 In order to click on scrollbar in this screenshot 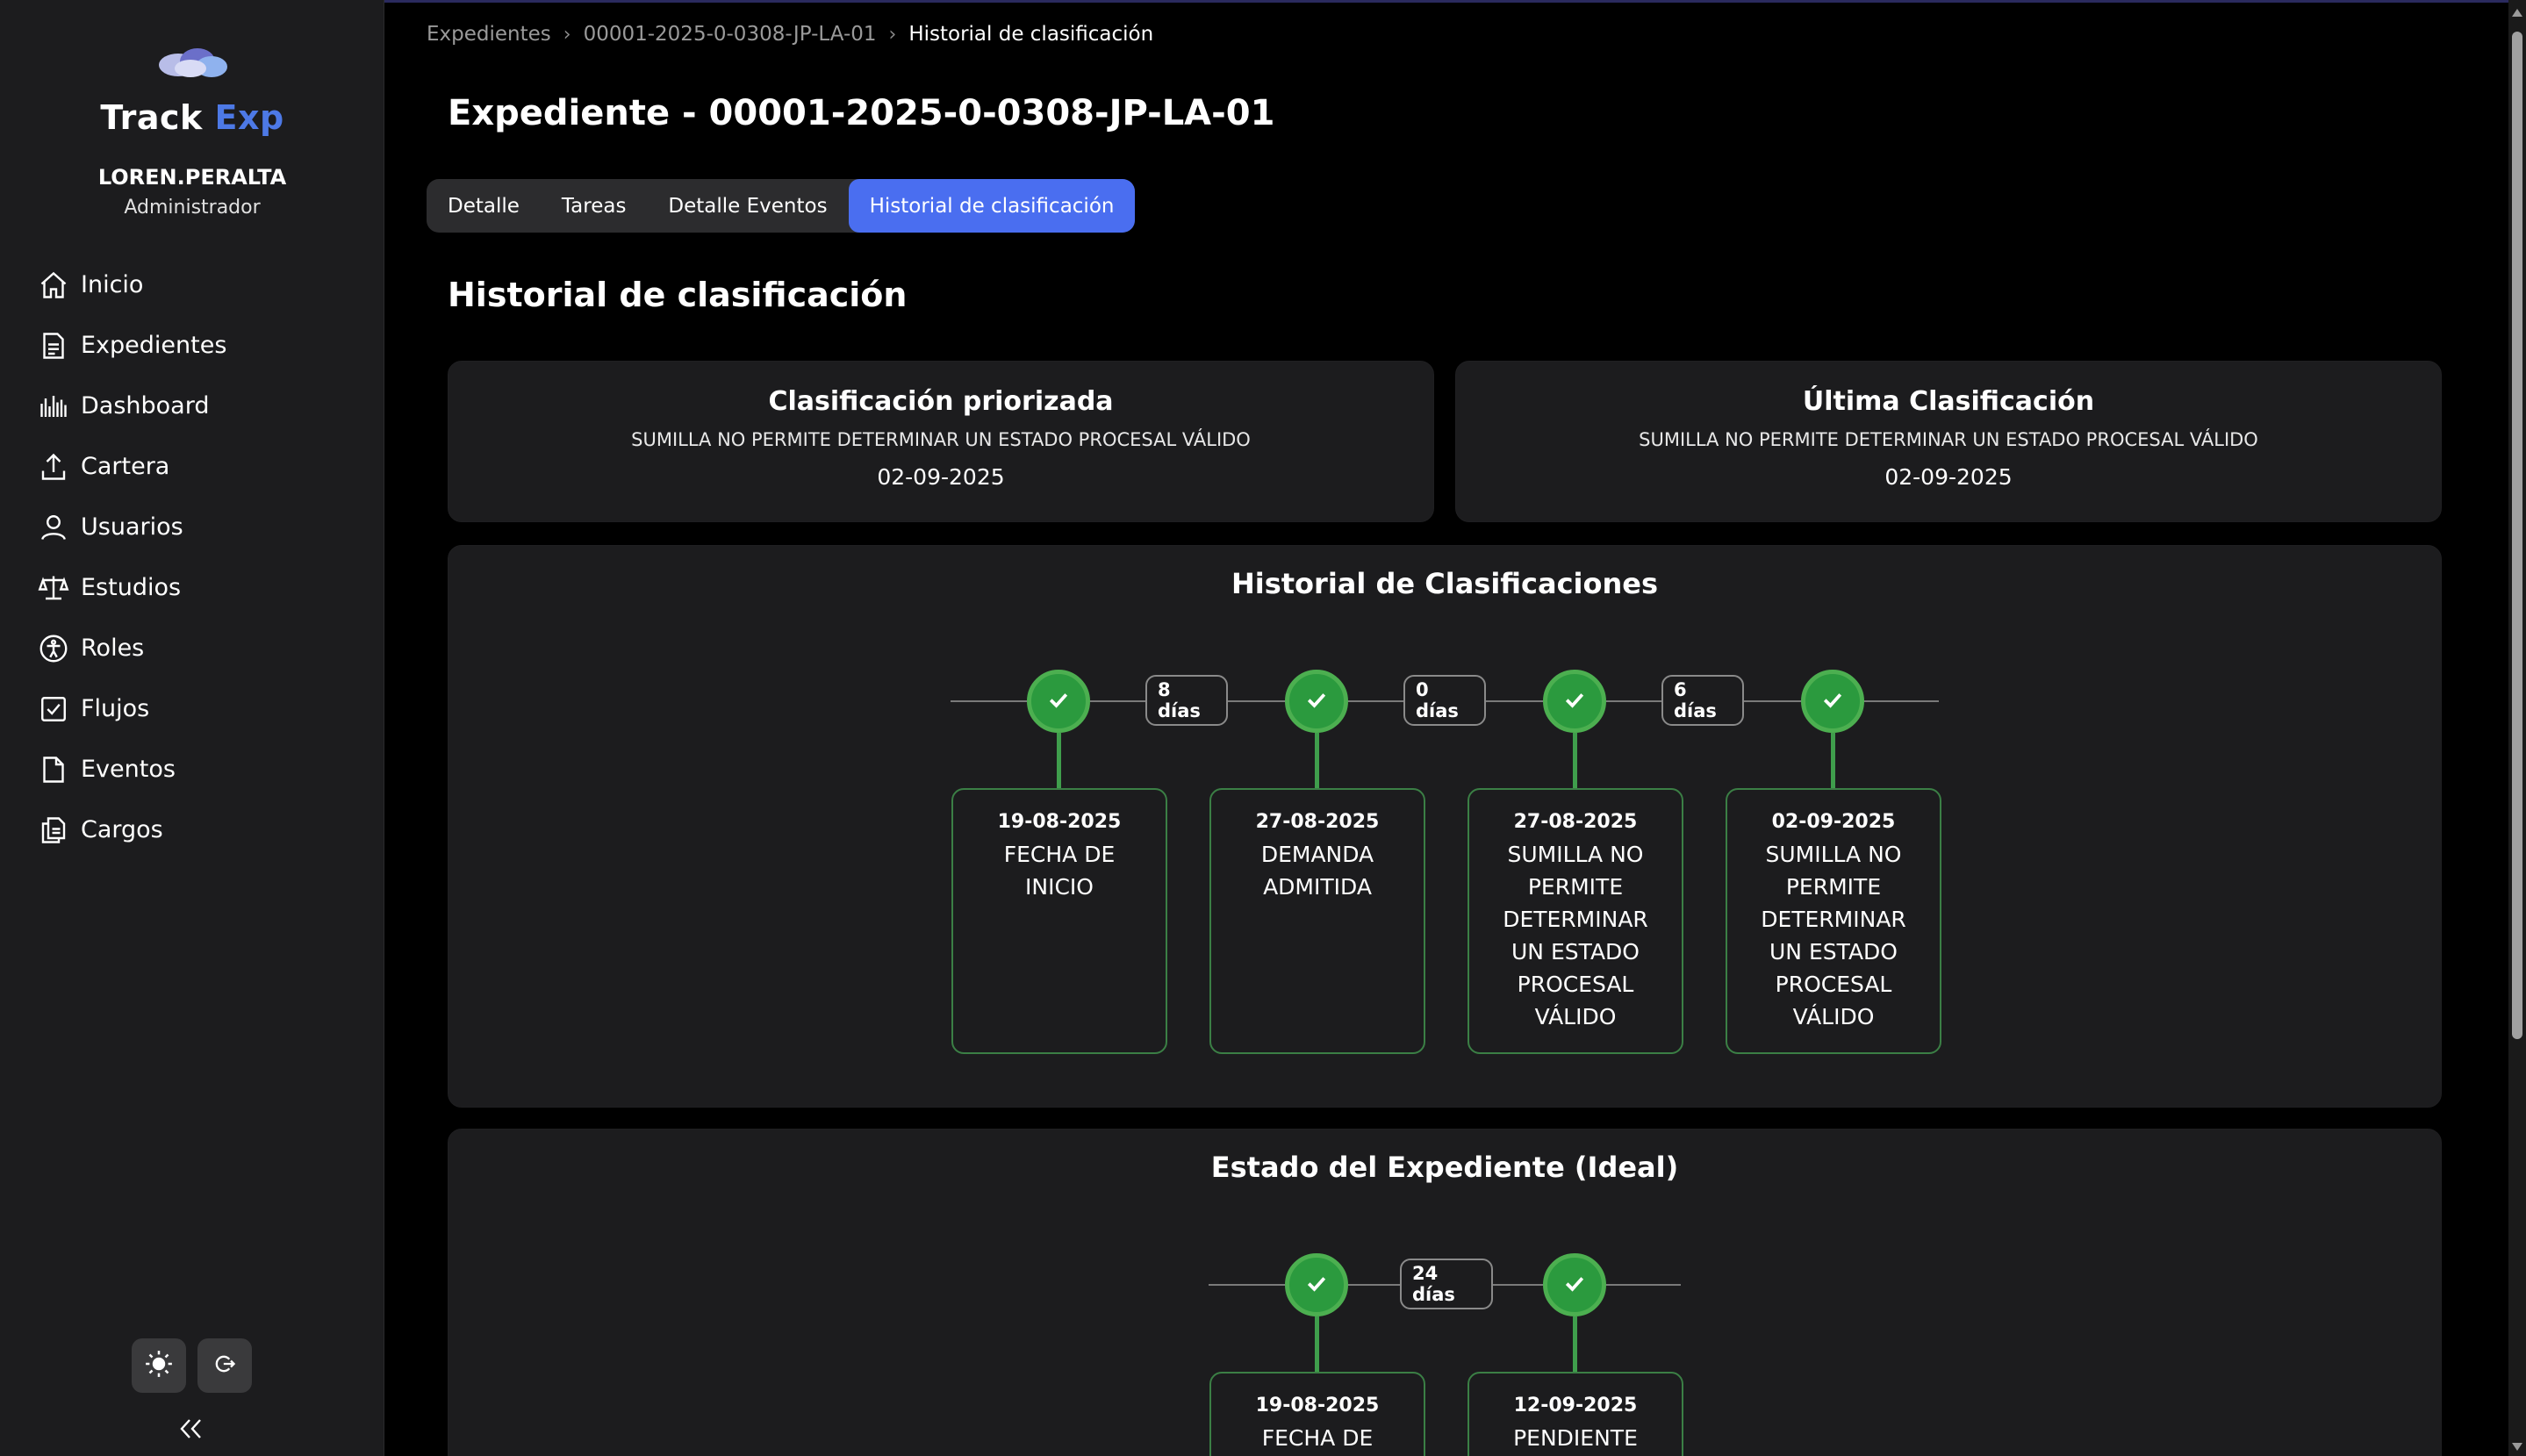, I will do `click(2517, 728)`.